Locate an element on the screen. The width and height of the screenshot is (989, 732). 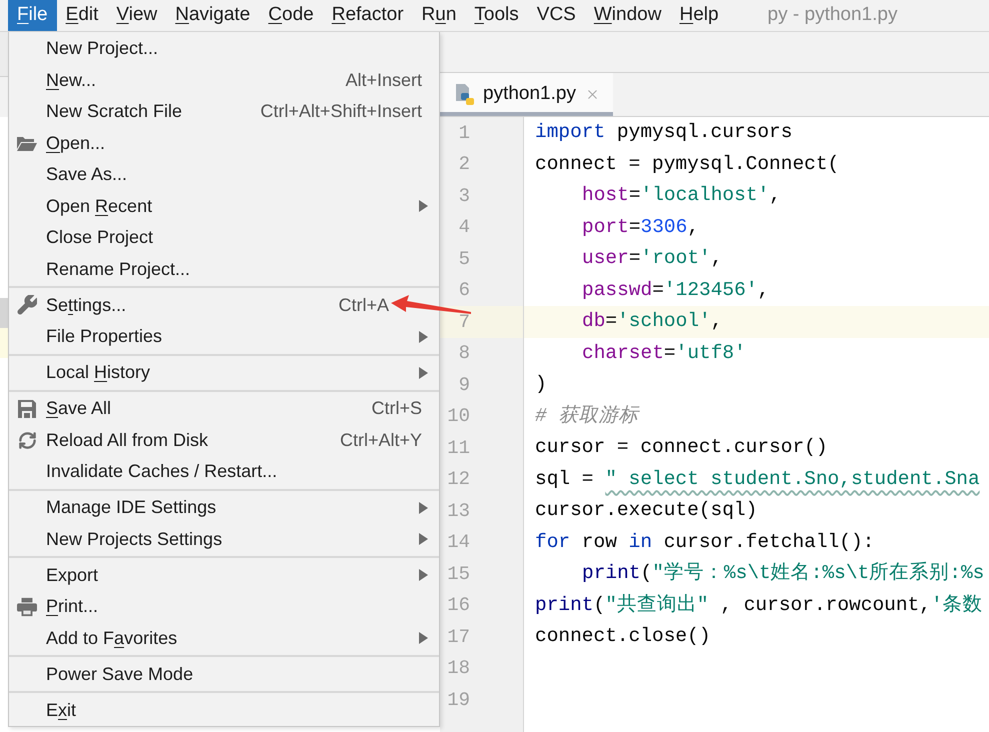
menu-bar-item: View is located at coordinates (136, 15).